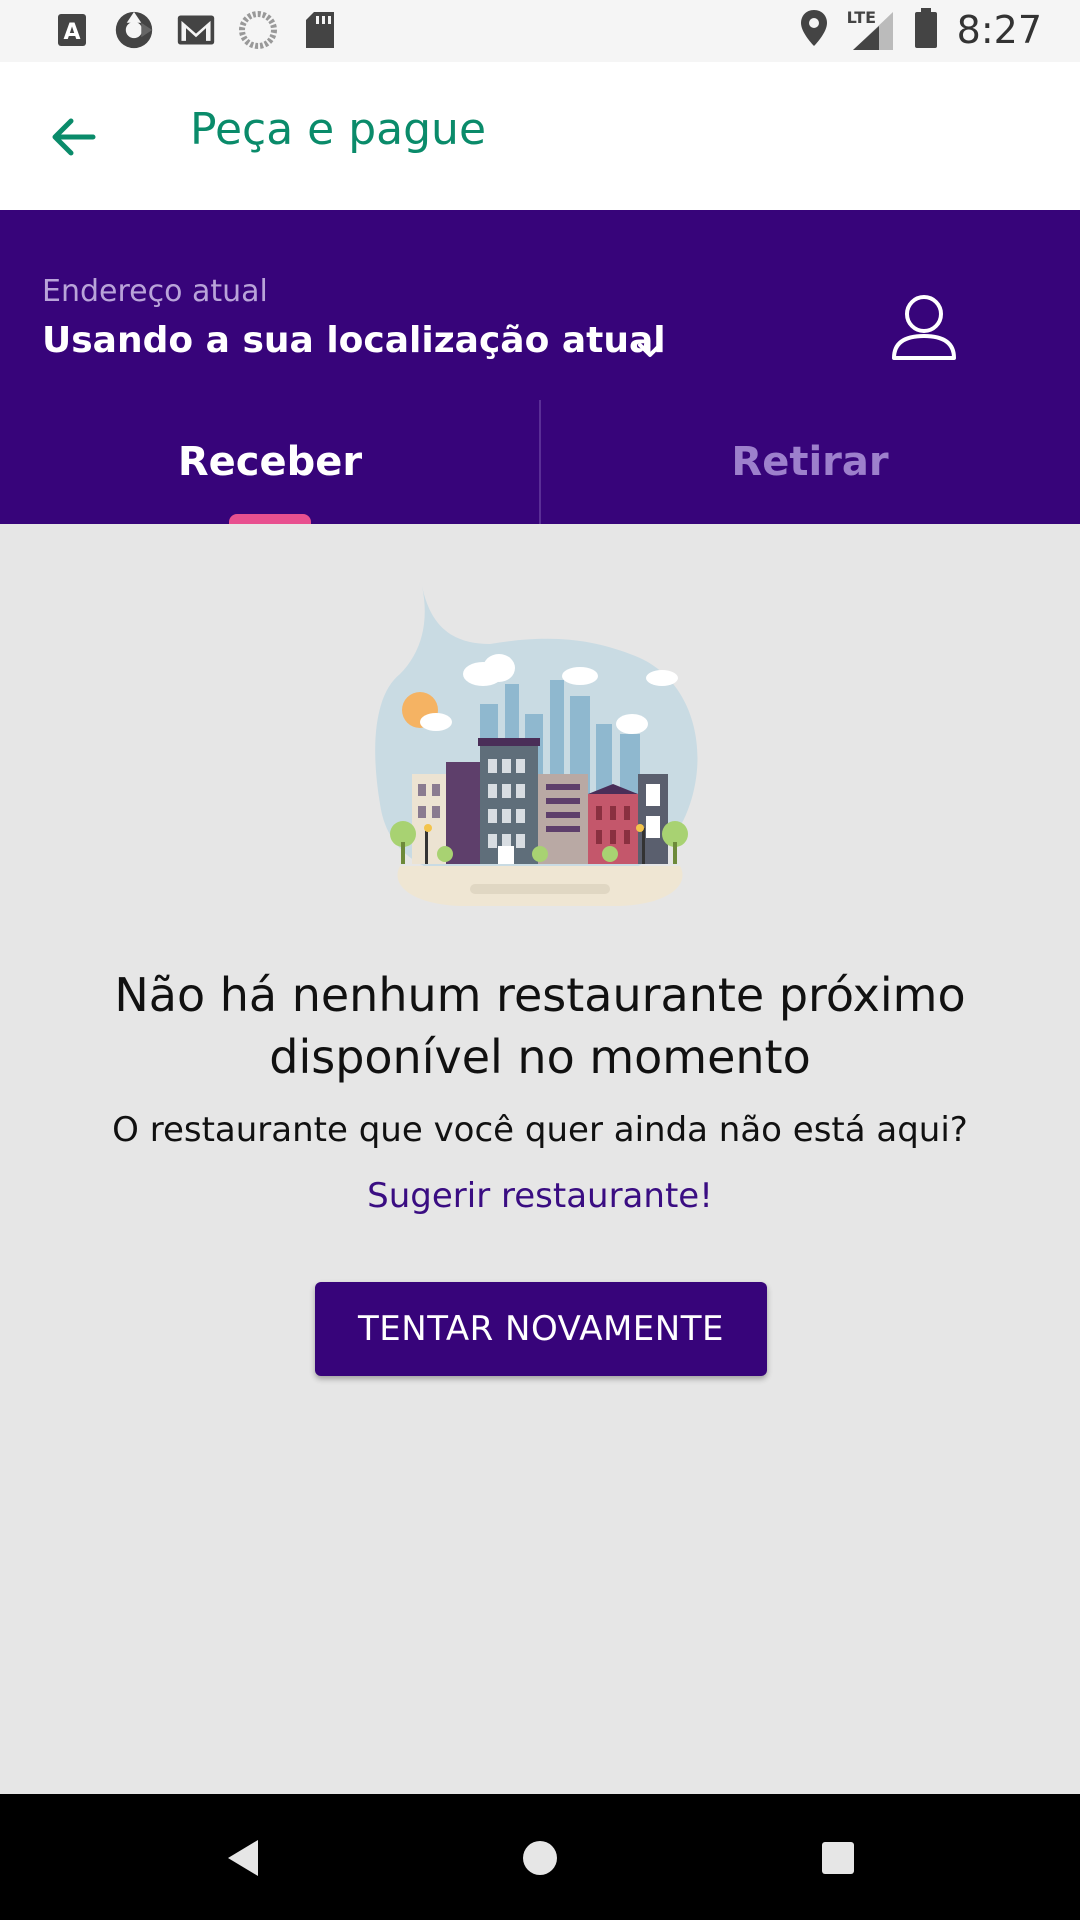 The image size is (1080, 1920). Describe the element at coordinates (861, 17) in the screenshot. I see `network-type-label: LTE` at that location.